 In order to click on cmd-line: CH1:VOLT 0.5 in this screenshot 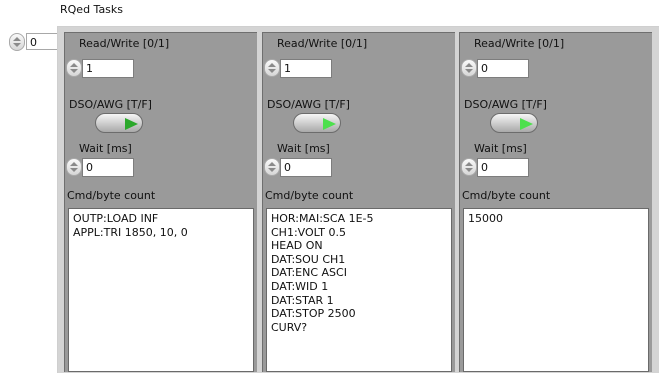, I will do `click(308, 232)`.